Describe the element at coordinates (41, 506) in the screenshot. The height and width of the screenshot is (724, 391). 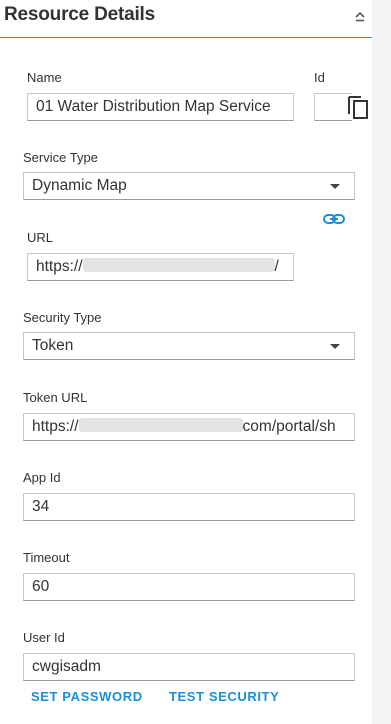
I see `app-id-value: 34` at that location.